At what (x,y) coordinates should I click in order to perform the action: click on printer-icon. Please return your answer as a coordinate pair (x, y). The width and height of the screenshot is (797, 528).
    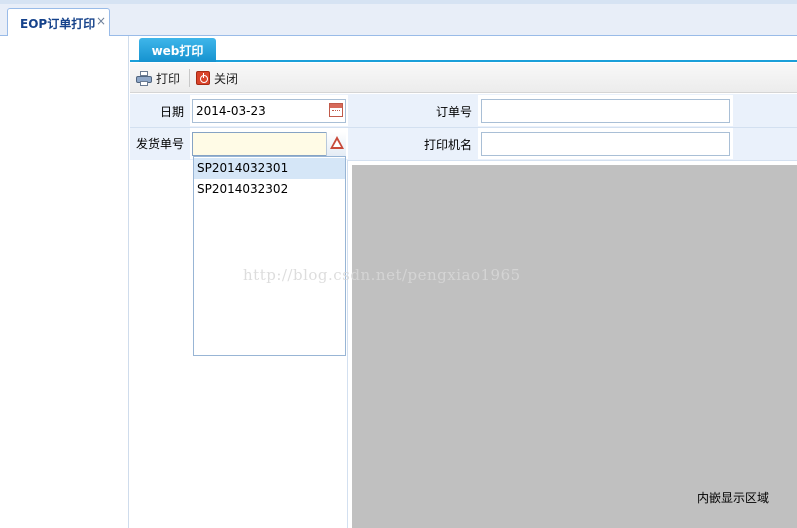
    Looking at the image, I should click on (144, 78).